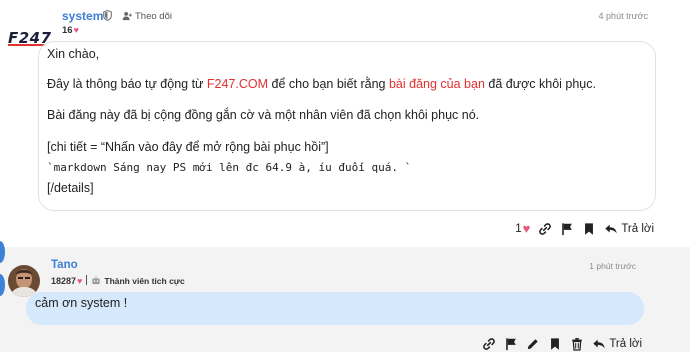  What do you see at coordinates (107, 15) in the screenshot?
I see `shield-icon` at bounding box center [107, 15].